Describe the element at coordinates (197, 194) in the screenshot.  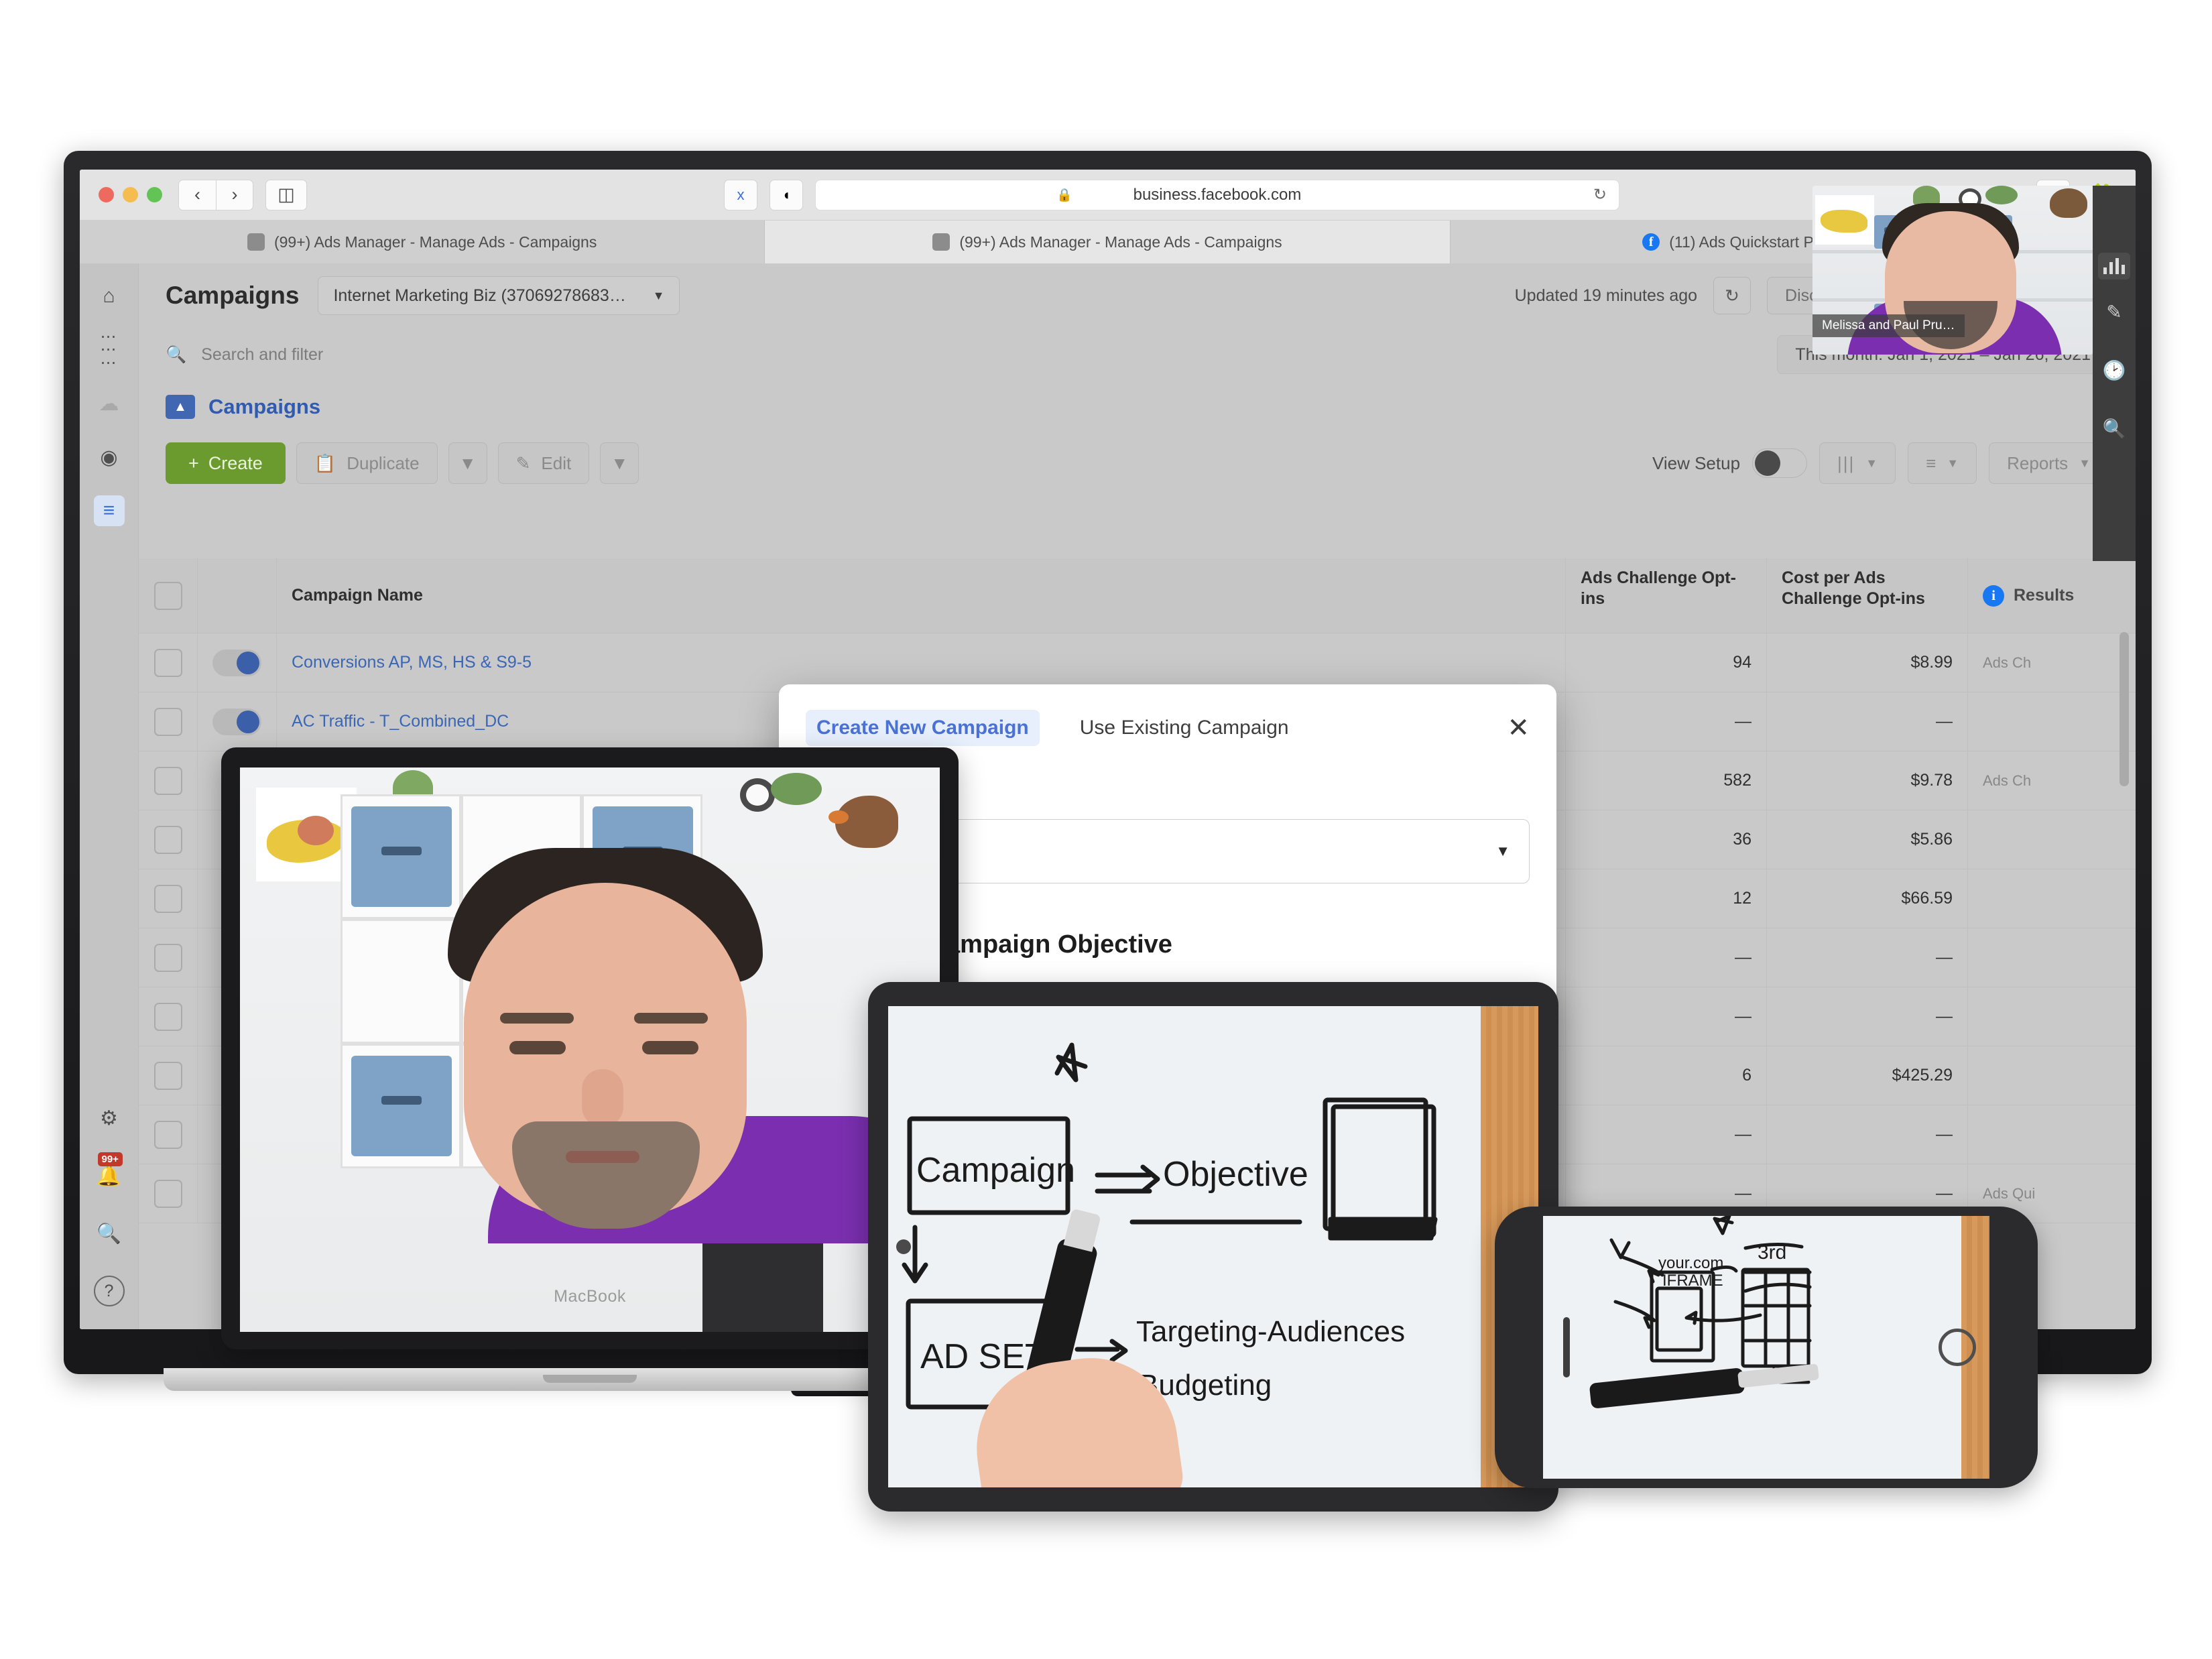
I see `back-icon: ‹` at that location.